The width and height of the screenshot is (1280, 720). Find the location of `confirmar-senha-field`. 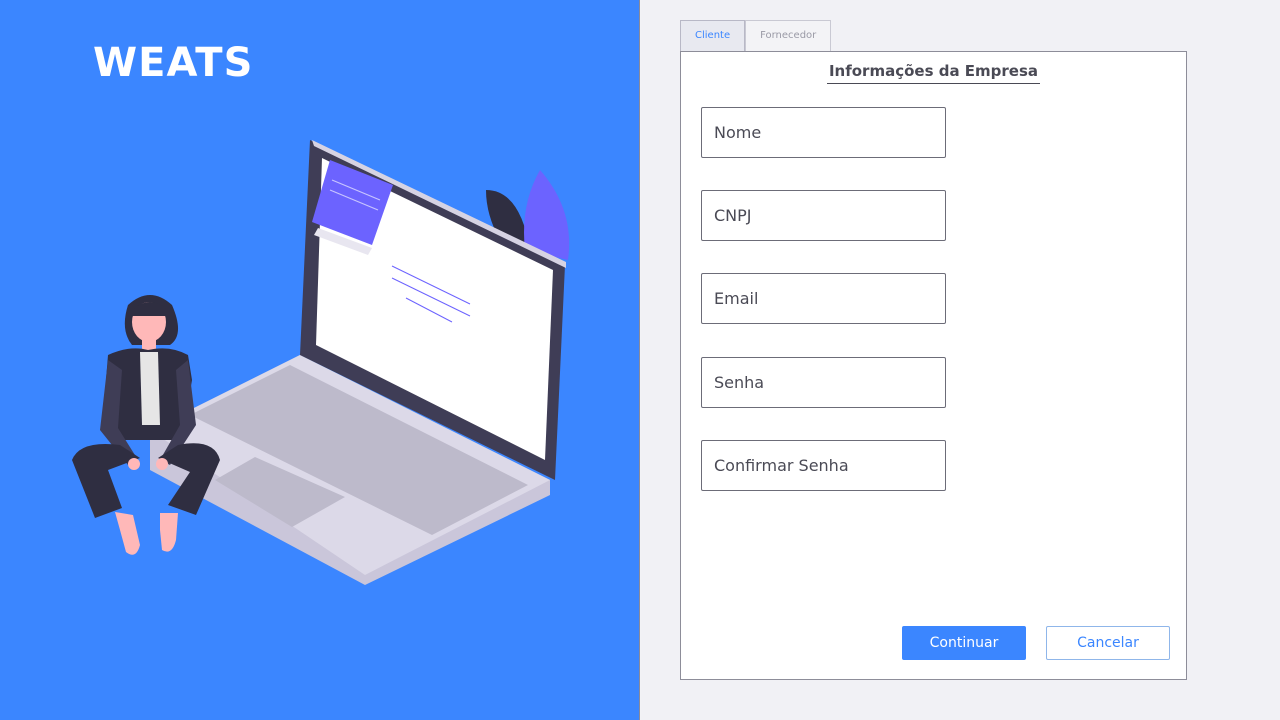

confirmar-senha-field is located at coordinates (823, 465).